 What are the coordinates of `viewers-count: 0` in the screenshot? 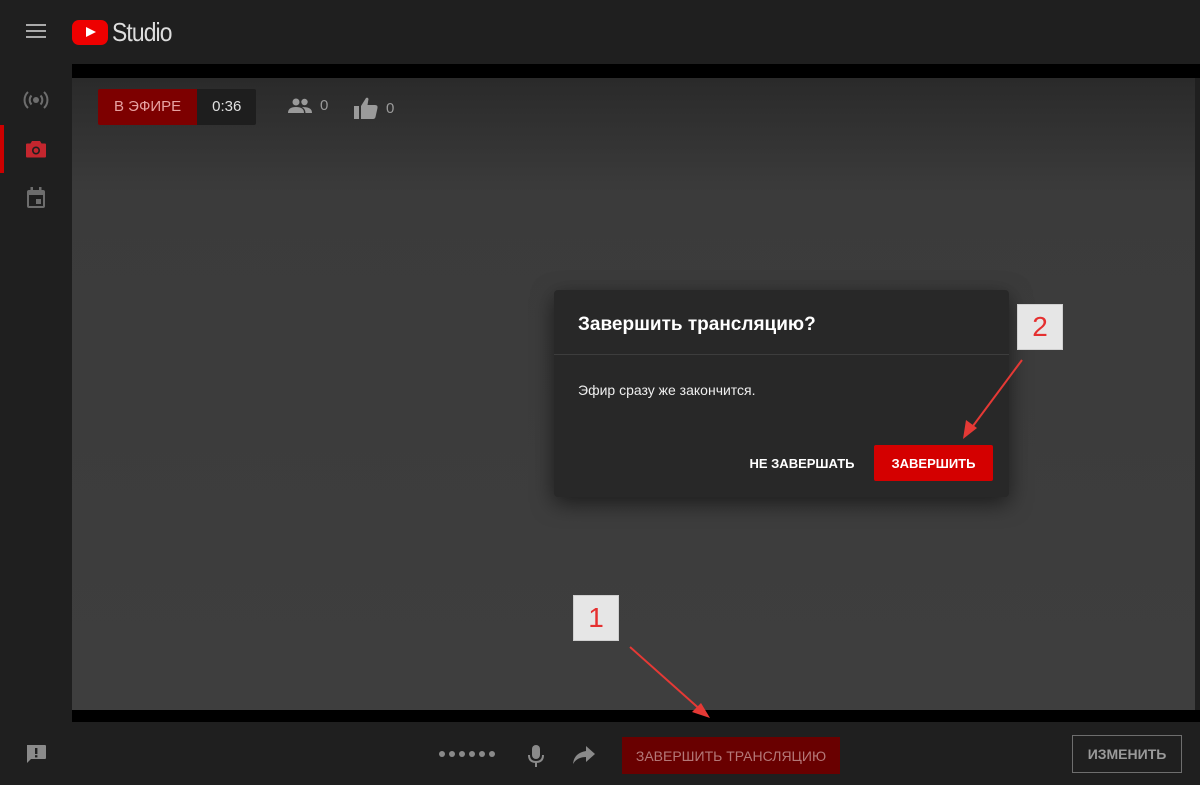 It's located at (324, 105).